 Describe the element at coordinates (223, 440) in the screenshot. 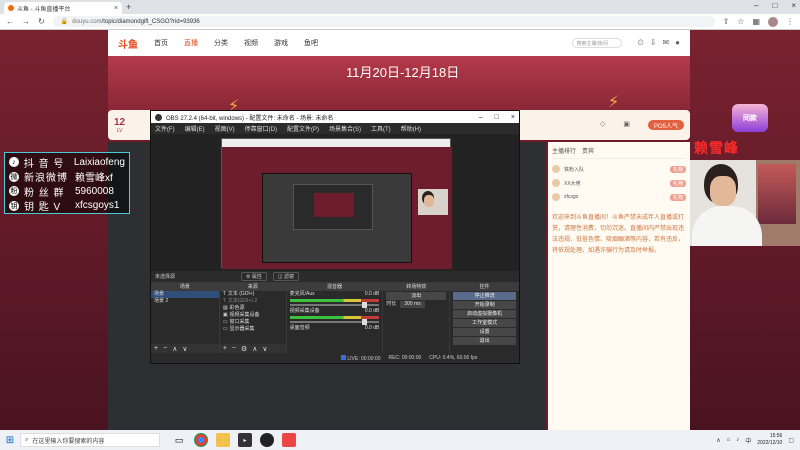

I see `file-explorer-icon` at that location.